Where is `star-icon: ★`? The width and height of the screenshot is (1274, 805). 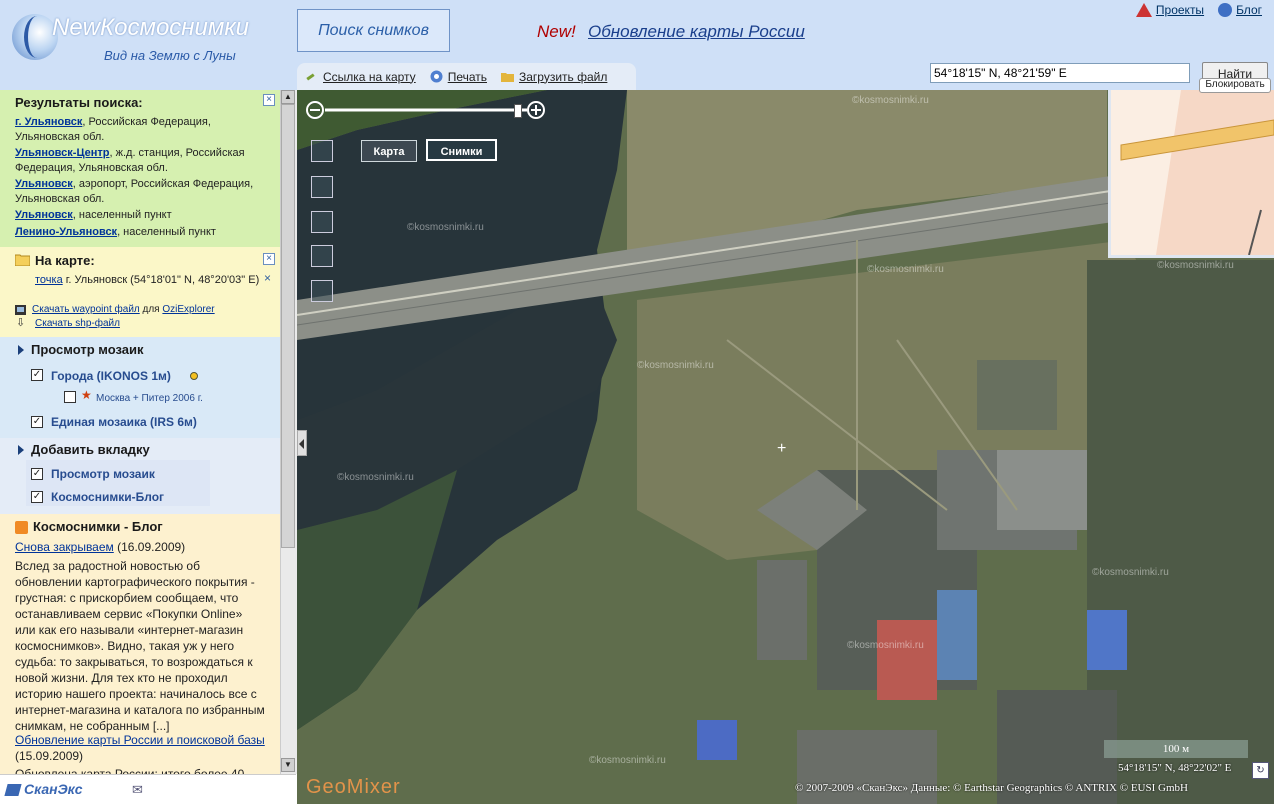
star-icon: ★ is located at coordinates (86, 395).